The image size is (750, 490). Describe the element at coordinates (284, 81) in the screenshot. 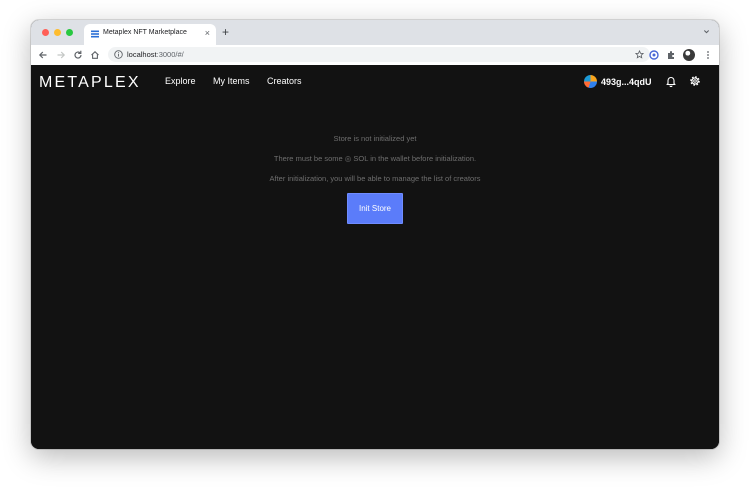

I see `nav-creators: Creators` at that location.